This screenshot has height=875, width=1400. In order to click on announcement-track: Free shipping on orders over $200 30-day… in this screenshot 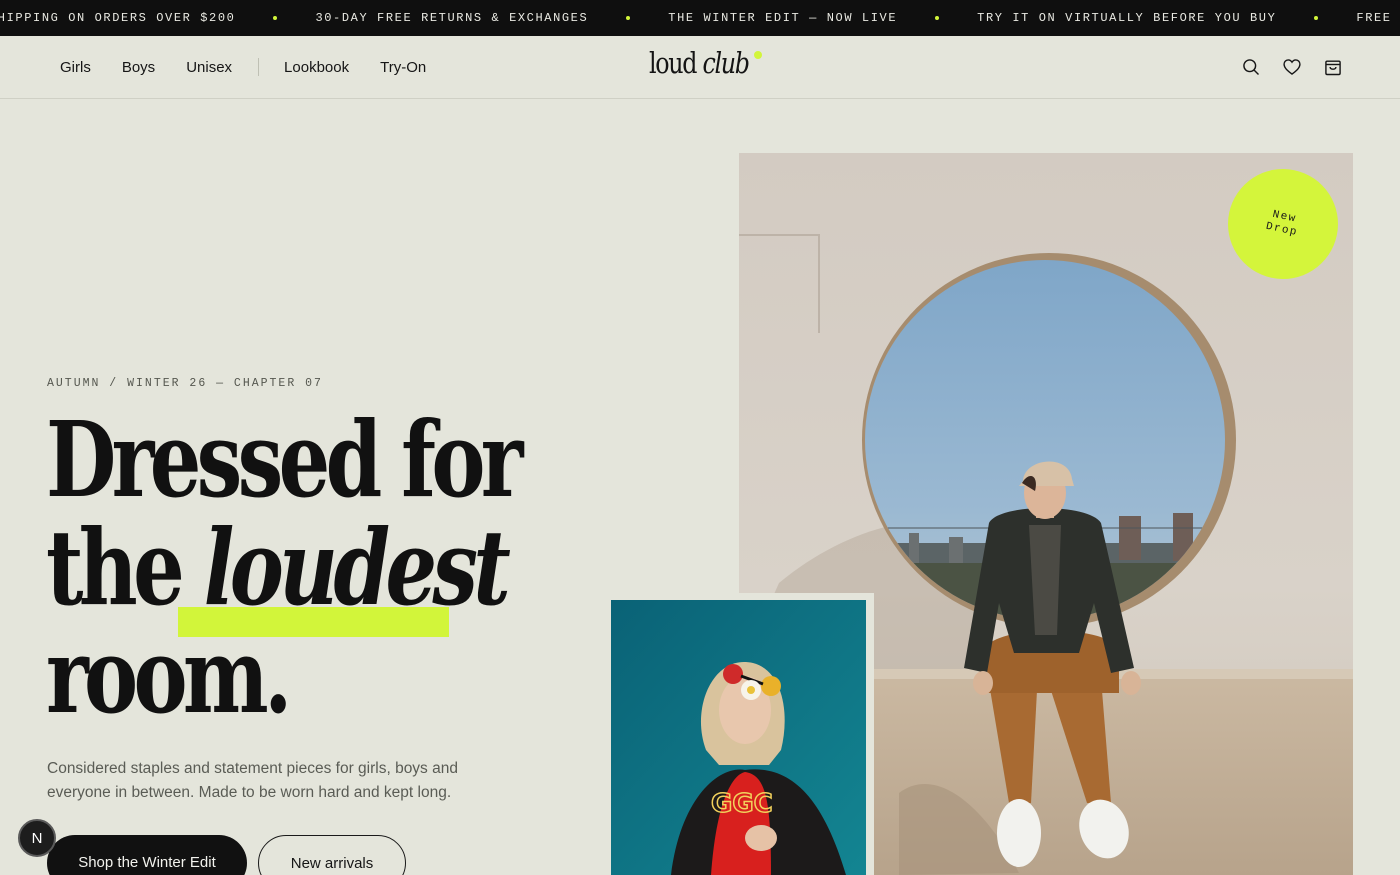, I will do `click(700, 18)`.